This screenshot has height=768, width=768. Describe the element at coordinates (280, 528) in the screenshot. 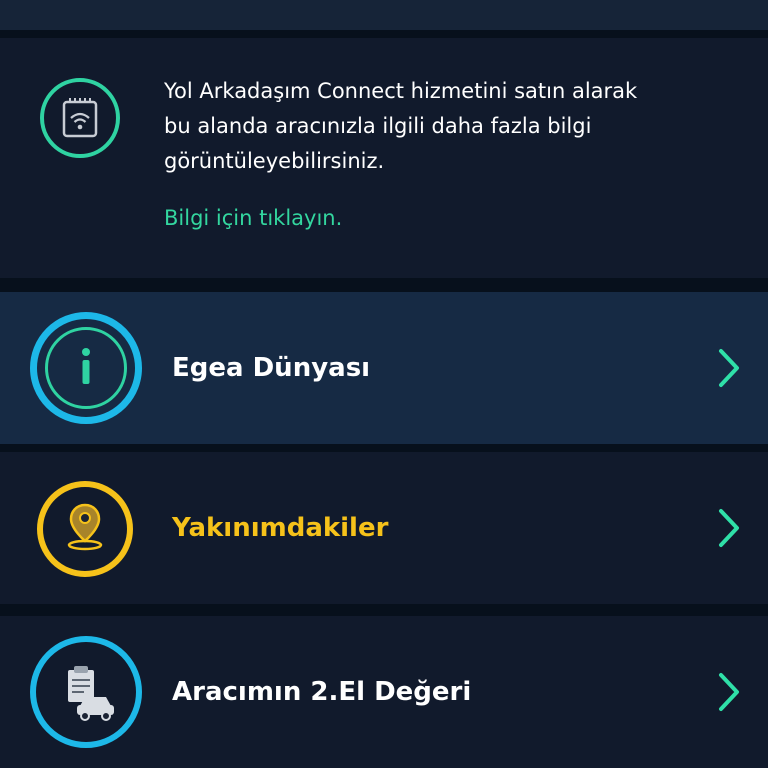

I see `menu-item-label: Yakınımdakiler` at that location.